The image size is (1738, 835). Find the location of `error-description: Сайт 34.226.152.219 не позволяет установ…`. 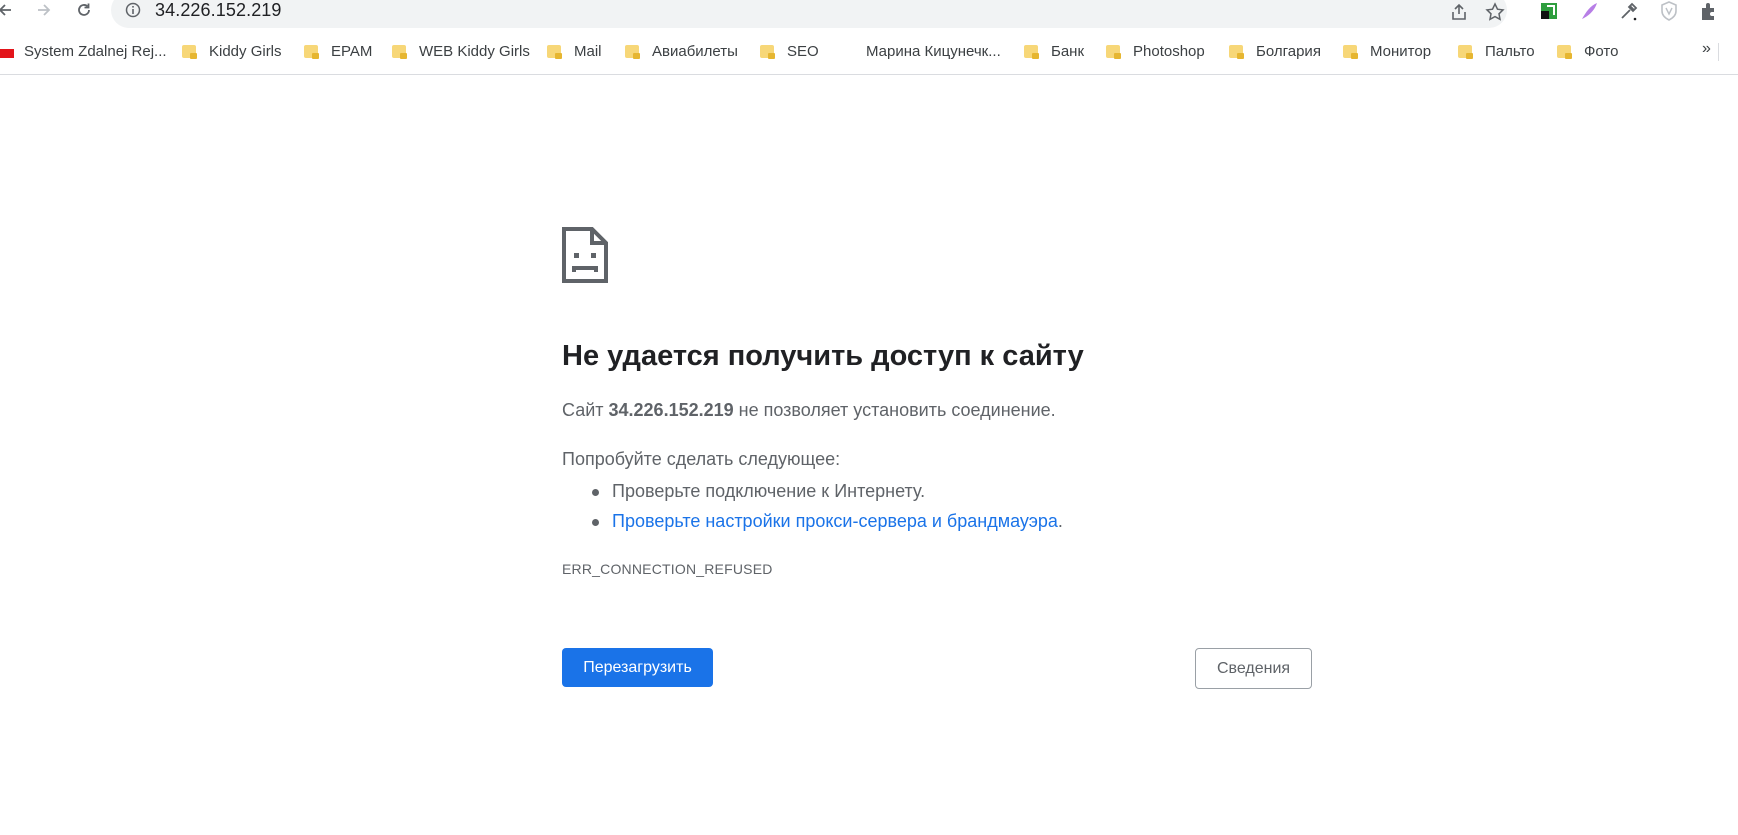

error-description: Сайт 34.226.152.219 не позволяет установ… is located at coordinates (809, 410).